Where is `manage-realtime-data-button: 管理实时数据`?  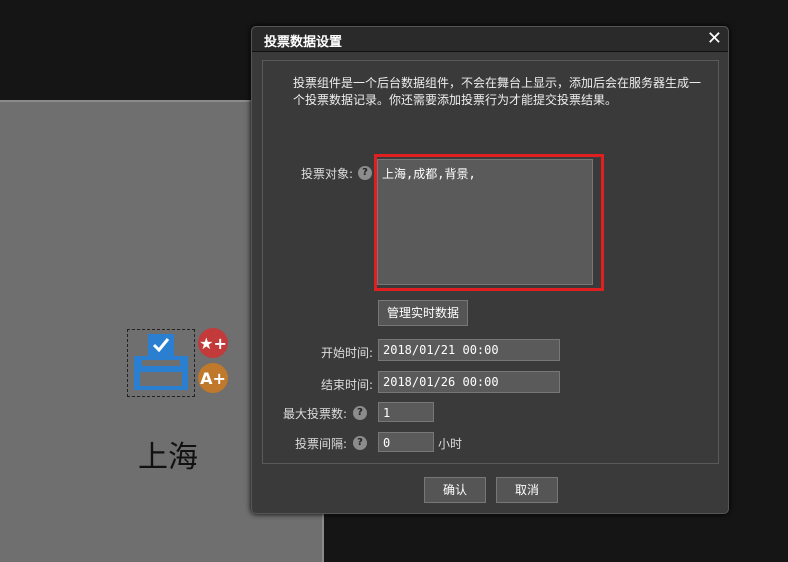 manage-realtime-data-button: 管理实时数据 is located at coordinates (423, 313).